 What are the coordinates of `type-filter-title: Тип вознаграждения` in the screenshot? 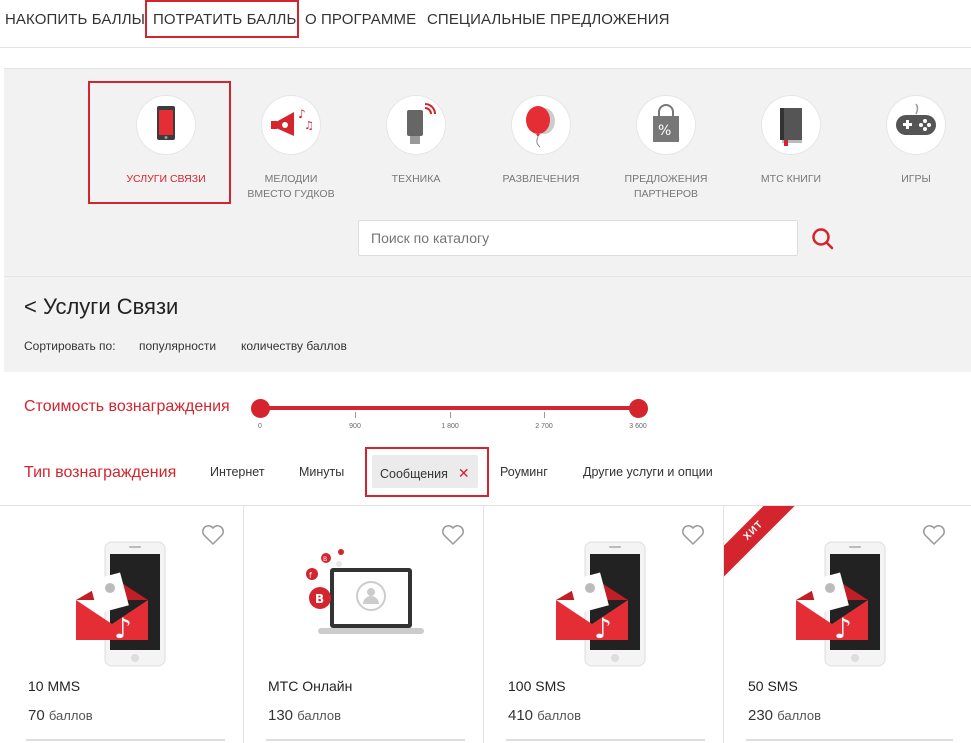 It's located at (100, 472).